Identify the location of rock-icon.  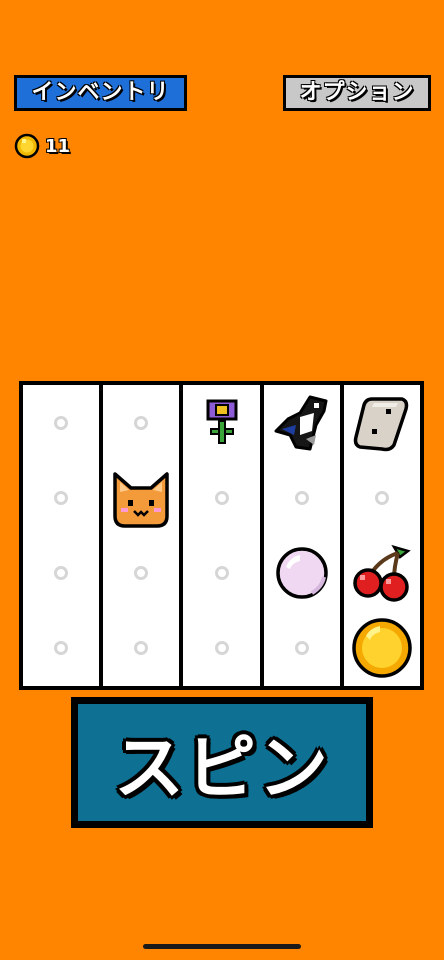
(382, 423).